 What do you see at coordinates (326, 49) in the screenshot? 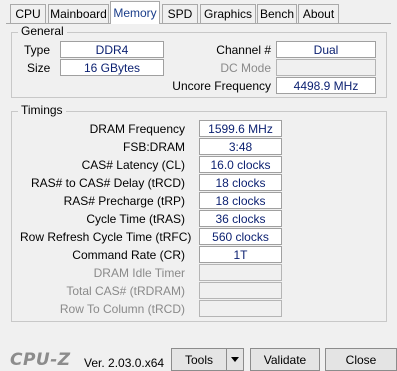
I see `channel-value: Dual` at bounding box center [326, 49].